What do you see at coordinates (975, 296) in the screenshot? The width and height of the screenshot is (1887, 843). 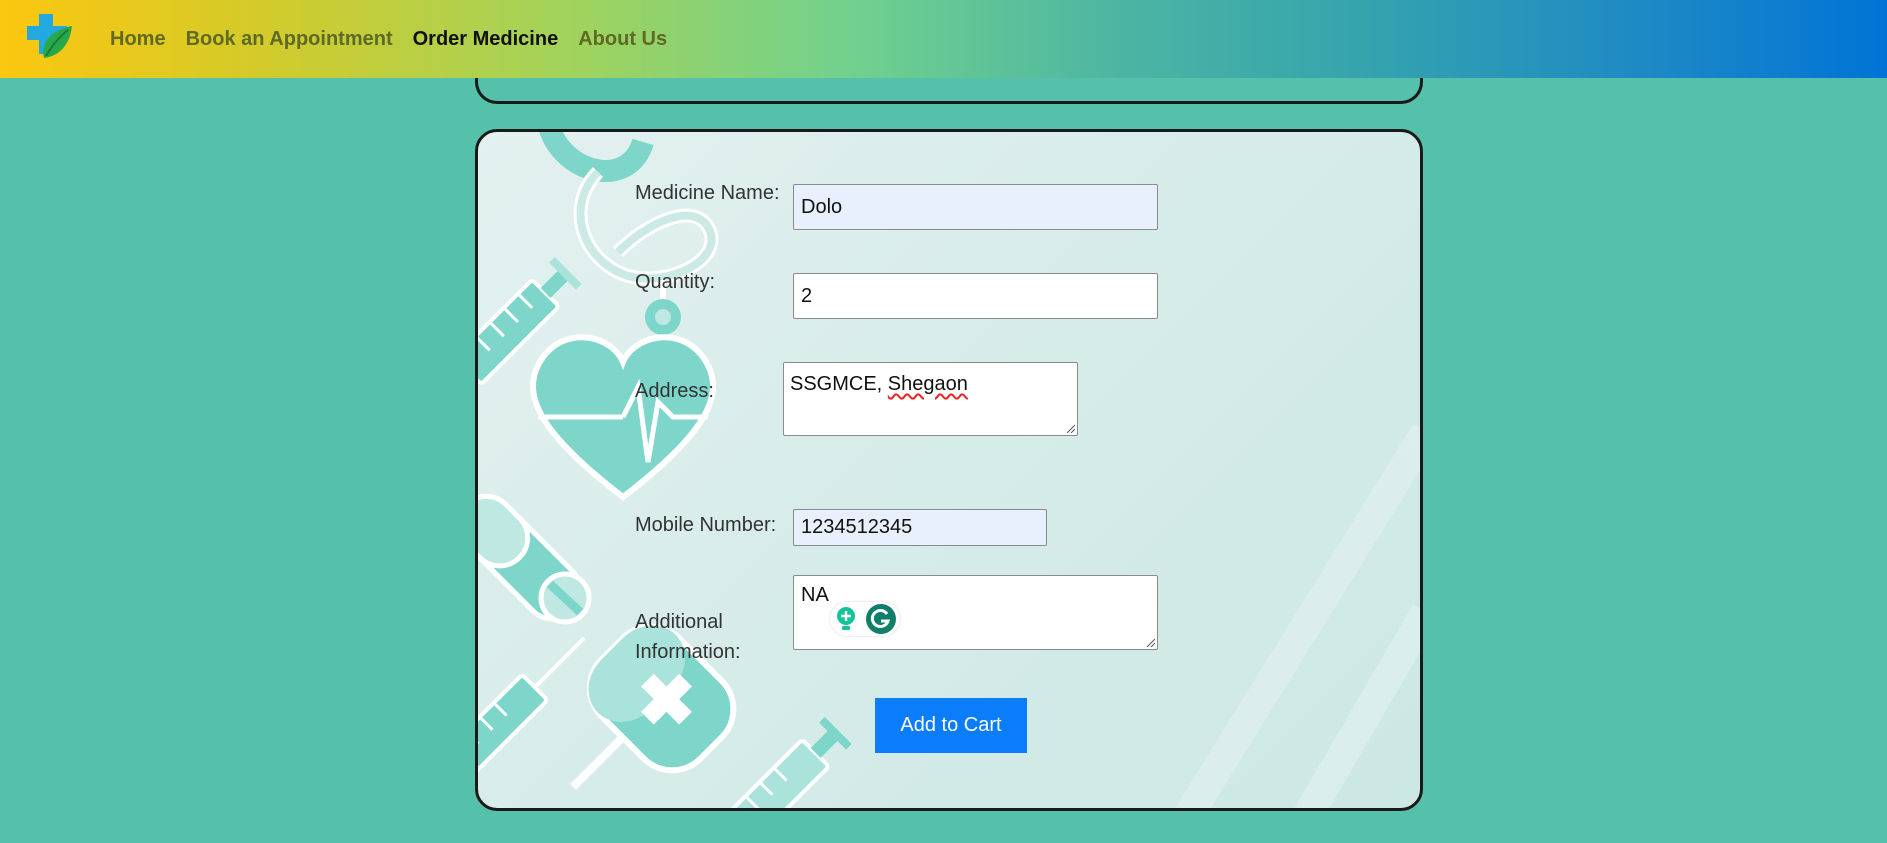 I see `quantity-input` at bounding box center [975, 296].